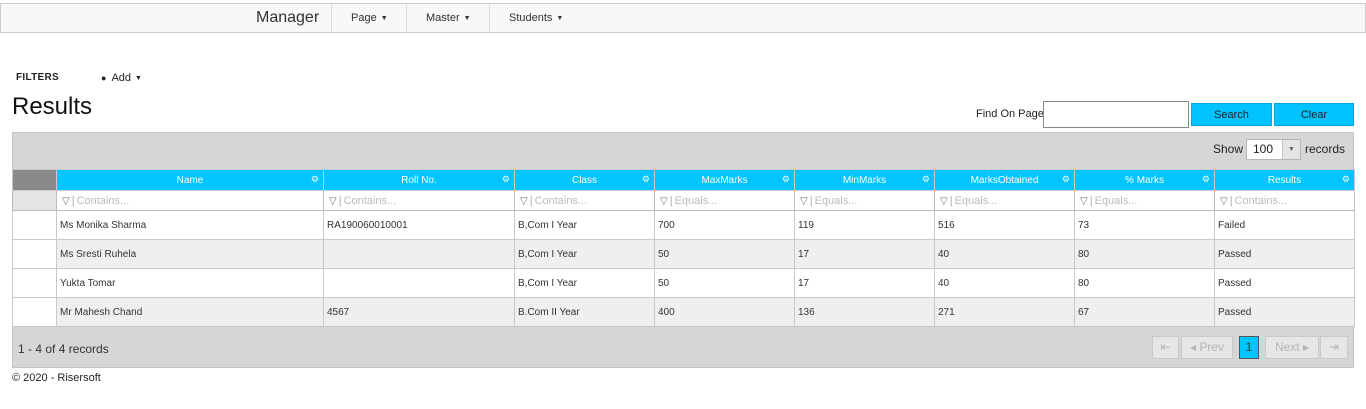 The width and height of the screenshot is (1366, 409). Describe the element at coordinates (1325, 149) in the screenshot. I see `records-label: records` at that location.